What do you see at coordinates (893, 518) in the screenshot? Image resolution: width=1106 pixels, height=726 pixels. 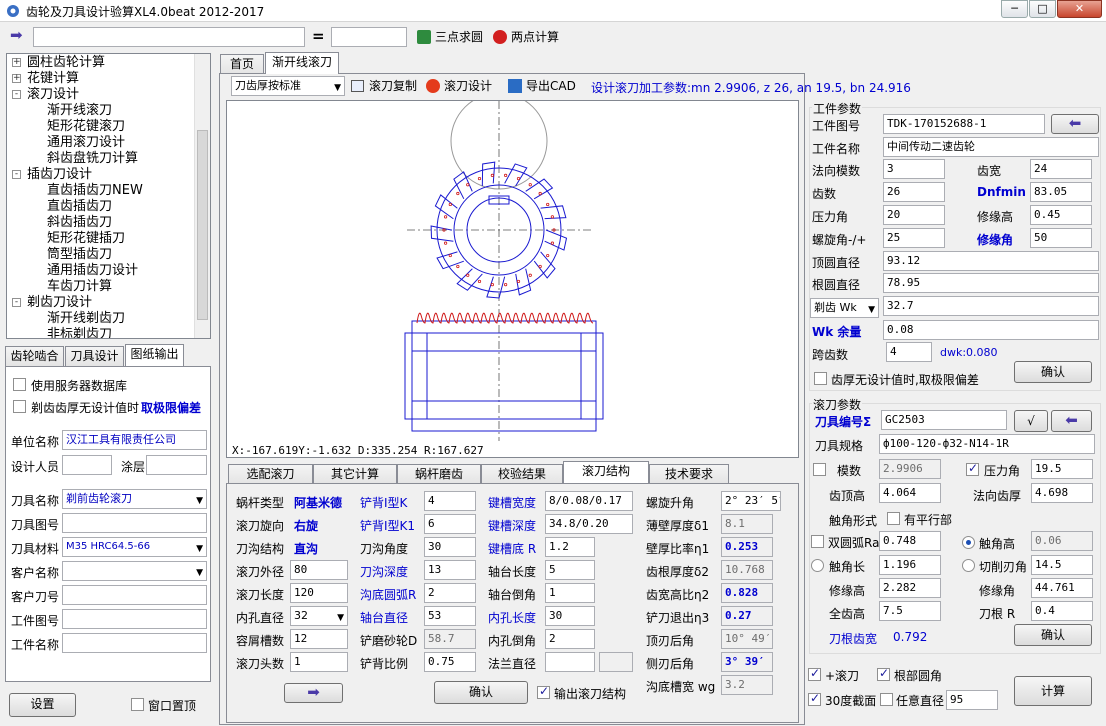 I see `parallel-checkbox` at bounding box center [893, 518].